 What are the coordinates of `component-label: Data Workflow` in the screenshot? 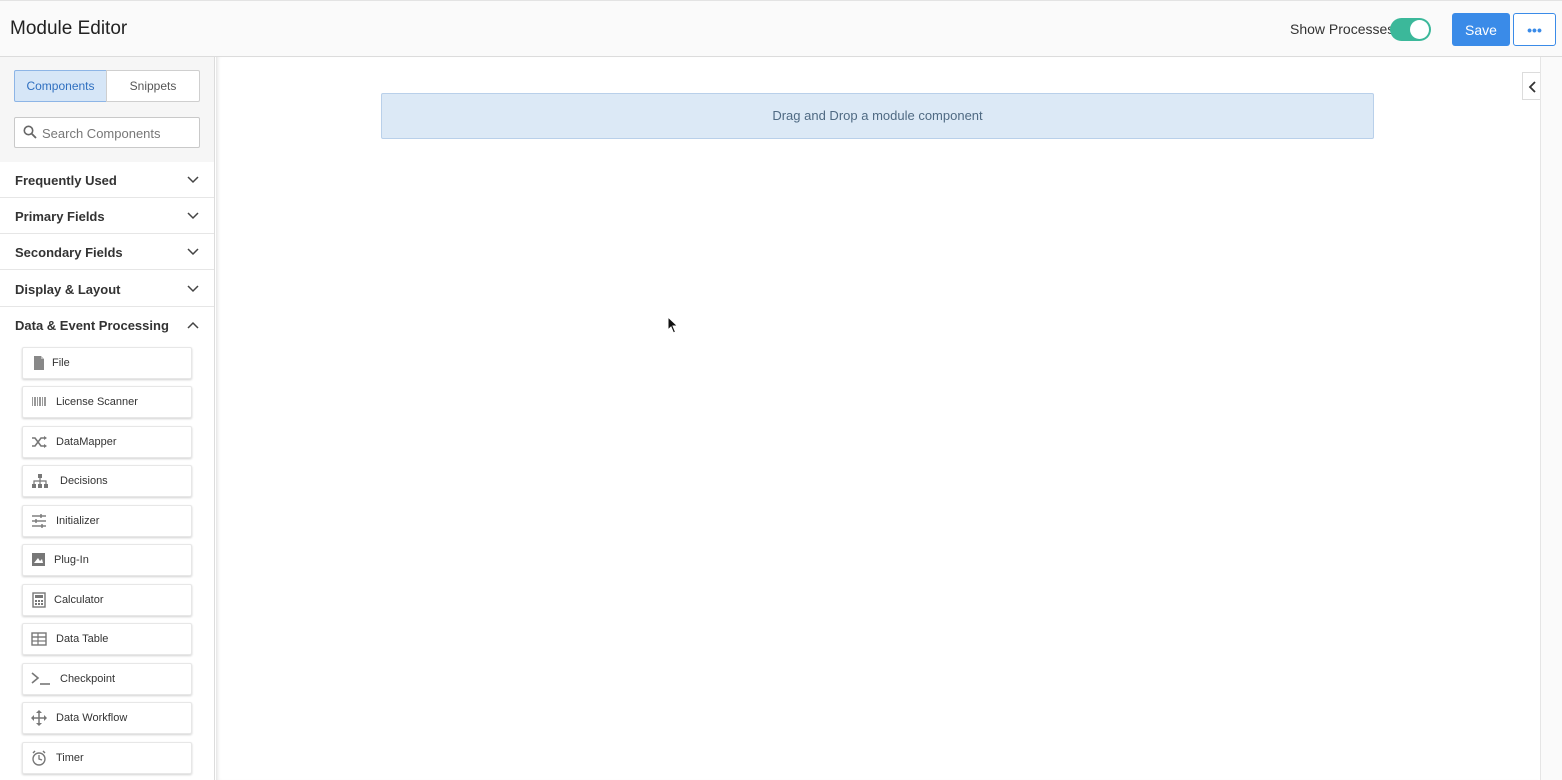 It's located at (92, 718).